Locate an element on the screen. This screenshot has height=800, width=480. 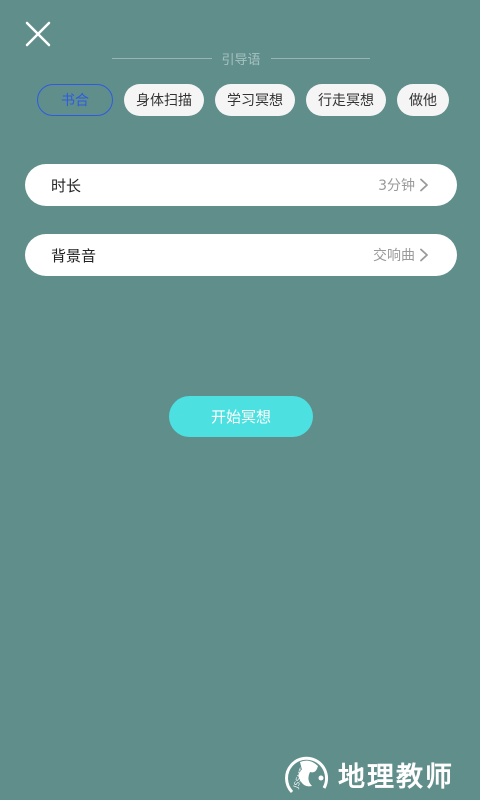
start-meditation-button: 开始冥想 is located at coordinates (241, 416).